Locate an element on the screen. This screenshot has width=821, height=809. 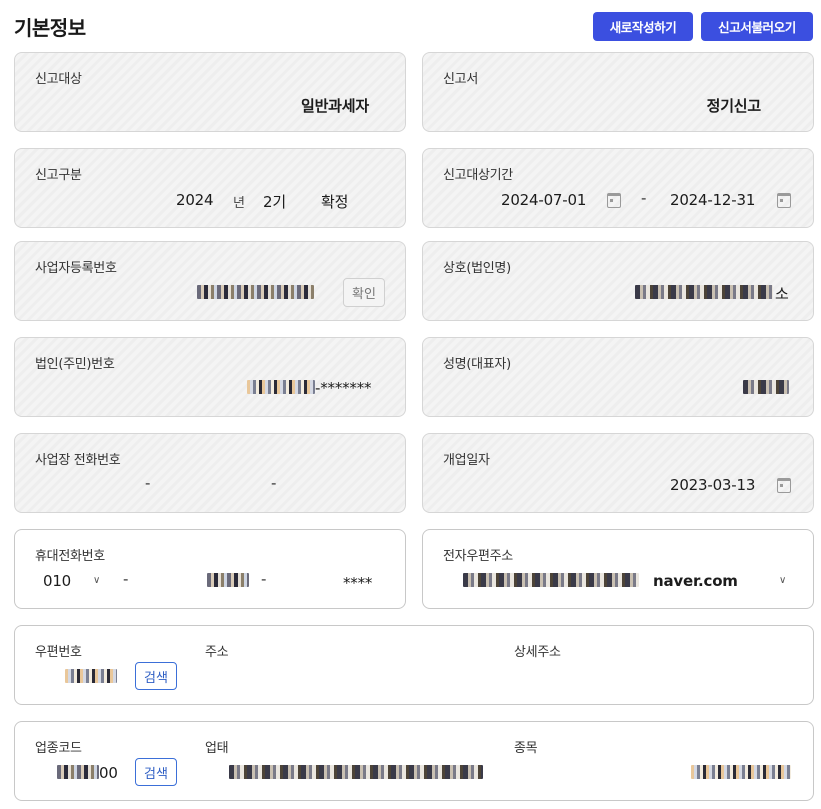
business-phone-label: 사업장 전화번호 is located at coordinates (78, 460).